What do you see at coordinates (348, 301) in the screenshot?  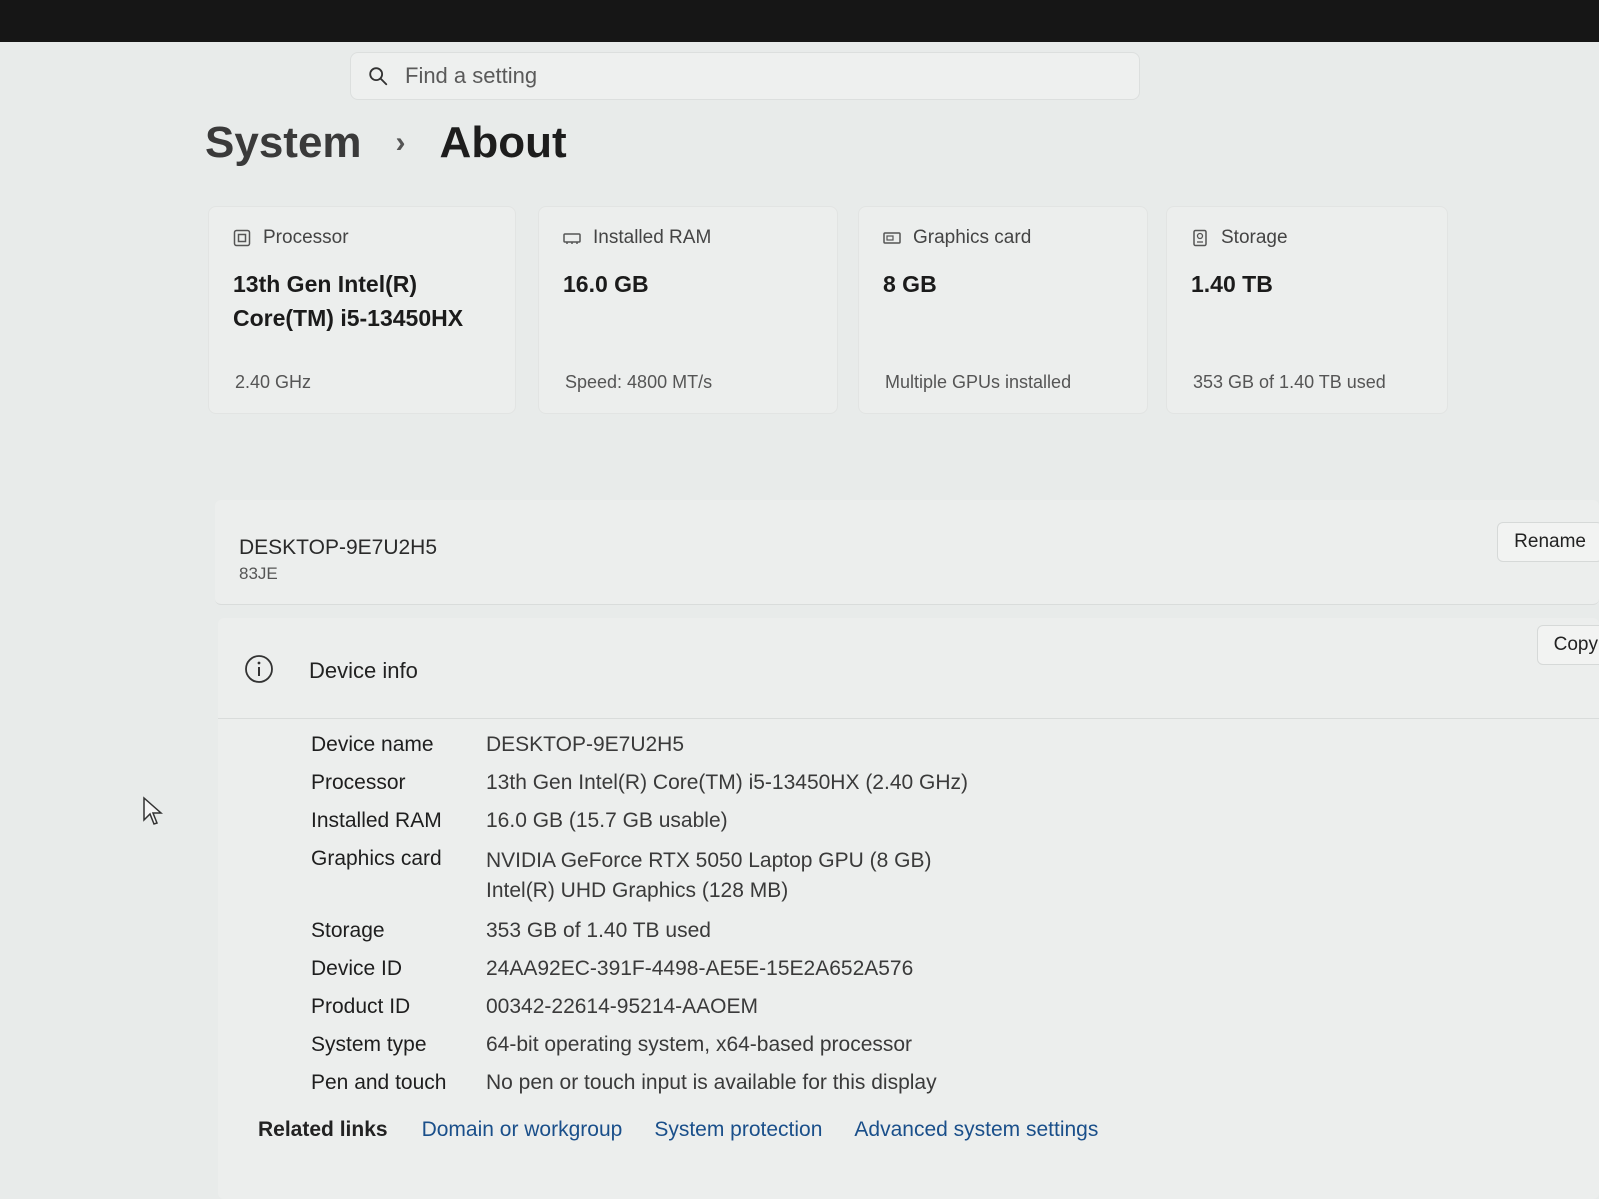 I see `processor-card-value: 13th Gen Intel(R) Core(TM) i5-13450HX` at bounding box center [348, 301].